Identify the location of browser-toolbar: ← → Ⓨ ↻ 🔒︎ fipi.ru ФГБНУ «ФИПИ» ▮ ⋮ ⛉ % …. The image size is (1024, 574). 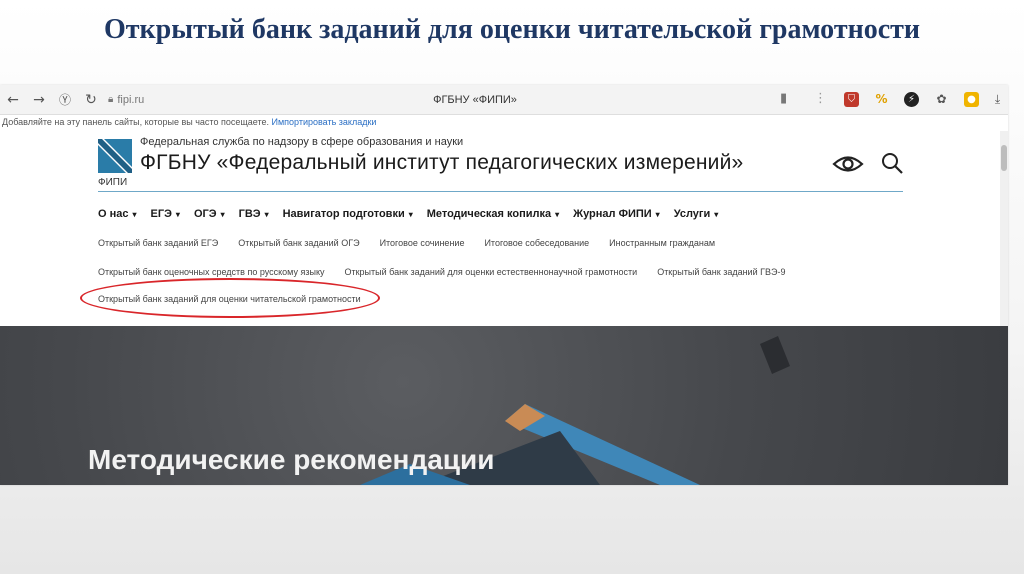
(504, 100).